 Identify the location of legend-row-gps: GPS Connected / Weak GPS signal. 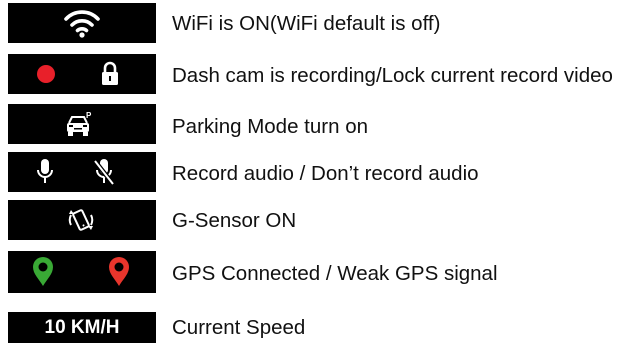
(319, 271).